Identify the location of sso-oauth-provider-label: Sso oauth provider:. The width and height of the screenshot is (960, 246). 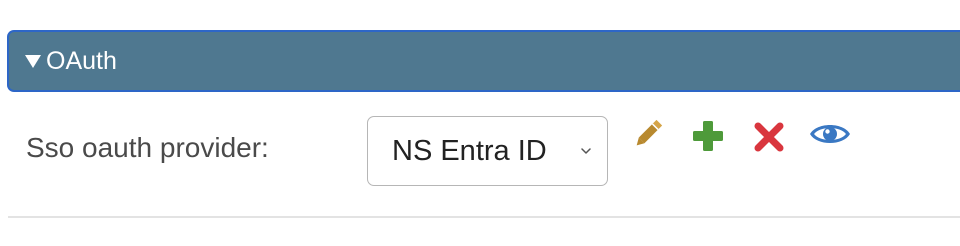
(147, 147).